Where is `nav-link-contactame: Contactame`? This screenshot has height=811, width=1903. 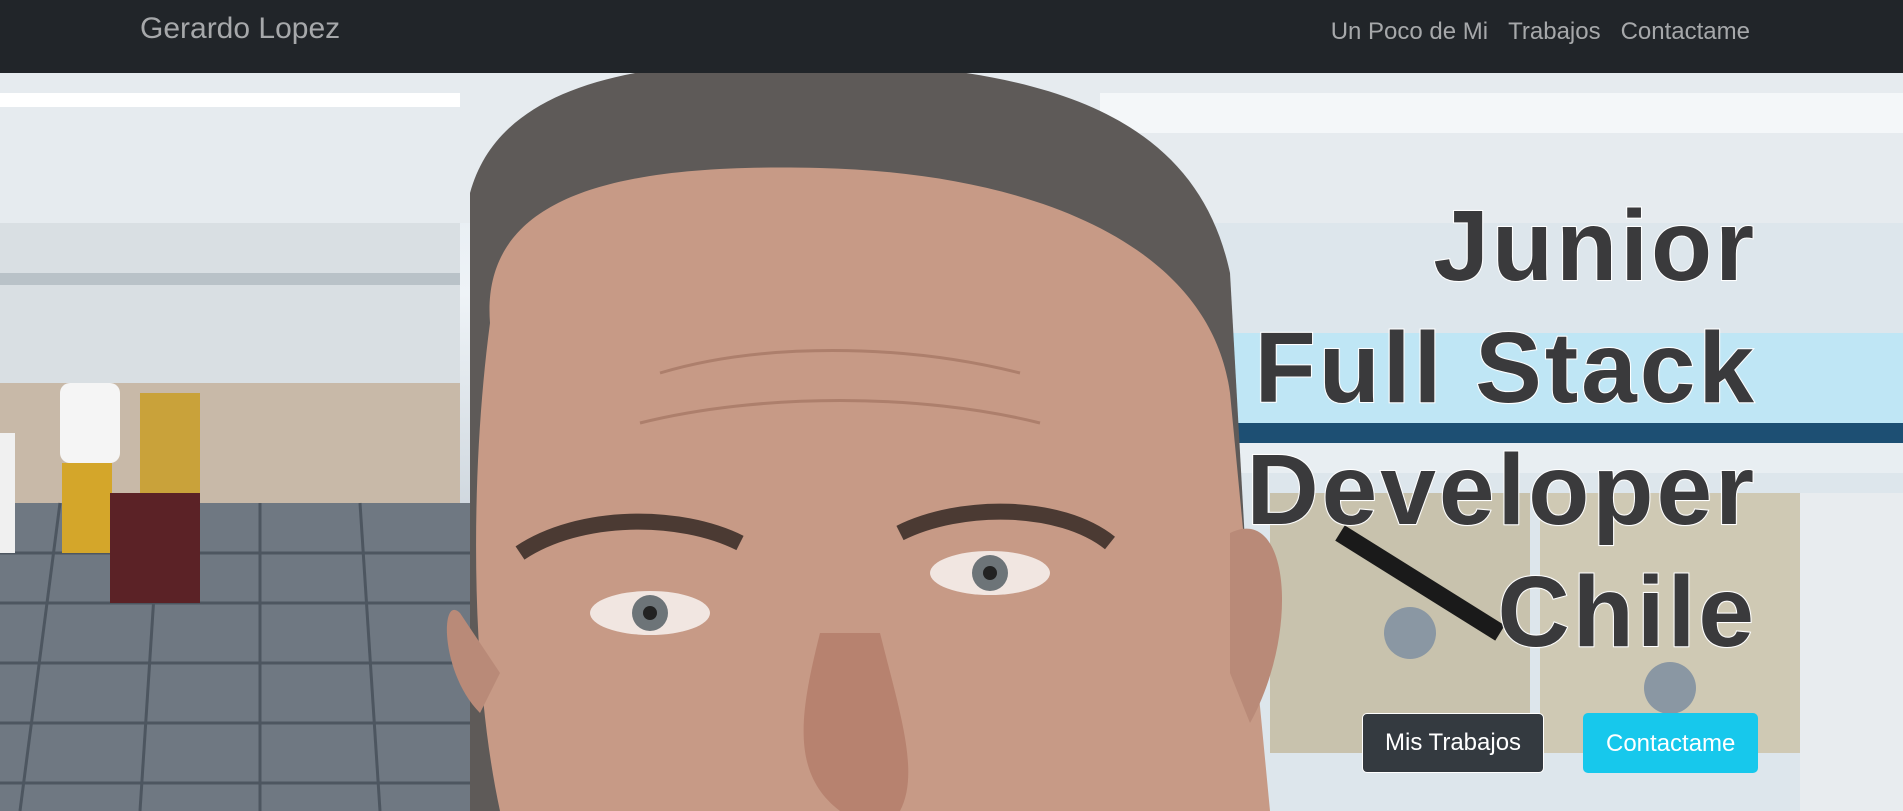 nav-link-contactame: Contactame is located at coordinates (1685, 32).